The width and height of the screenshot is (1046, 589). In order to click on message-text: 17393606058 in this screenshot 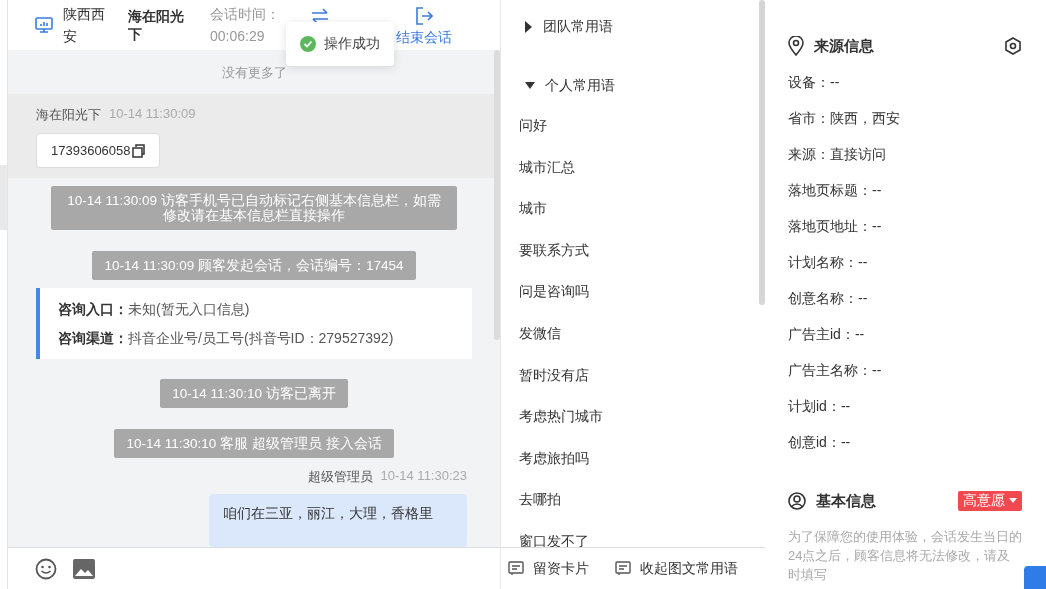, I will do `click(91, 150)`.